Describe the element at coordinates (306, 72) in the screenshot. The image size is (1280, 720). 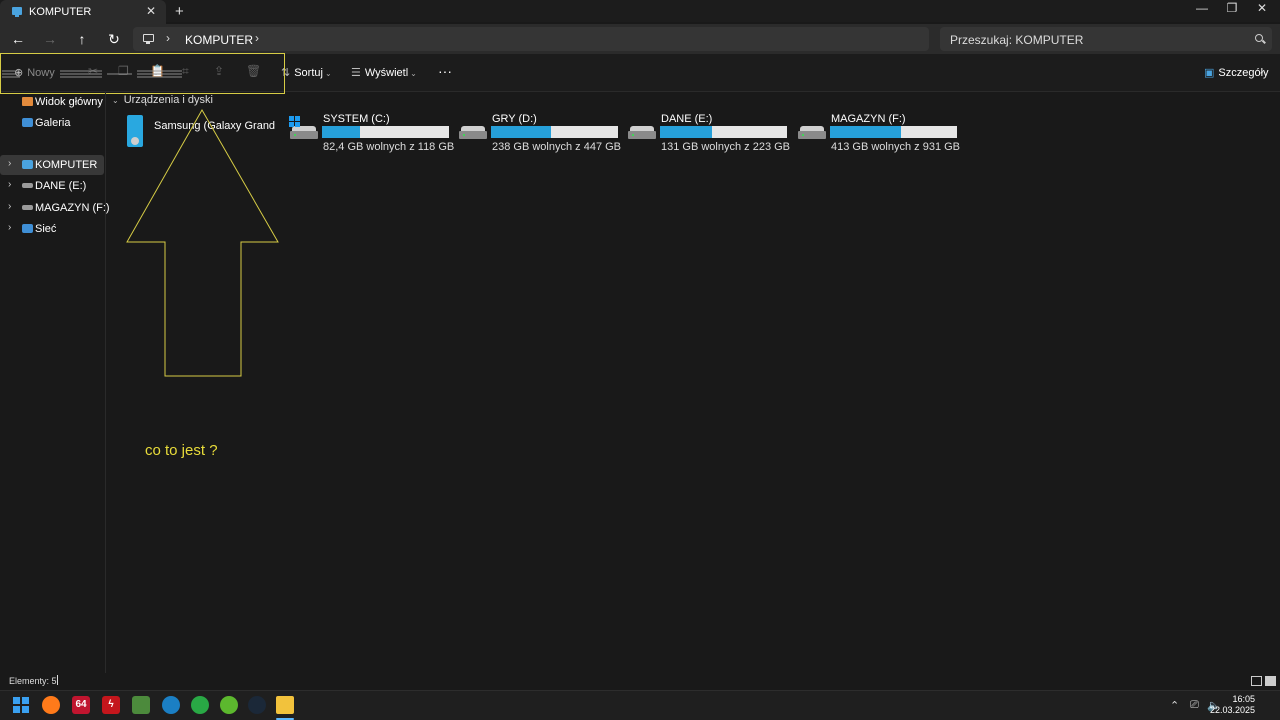
I see `sort-button: ⇅ Sortuj ⌄` at that location.